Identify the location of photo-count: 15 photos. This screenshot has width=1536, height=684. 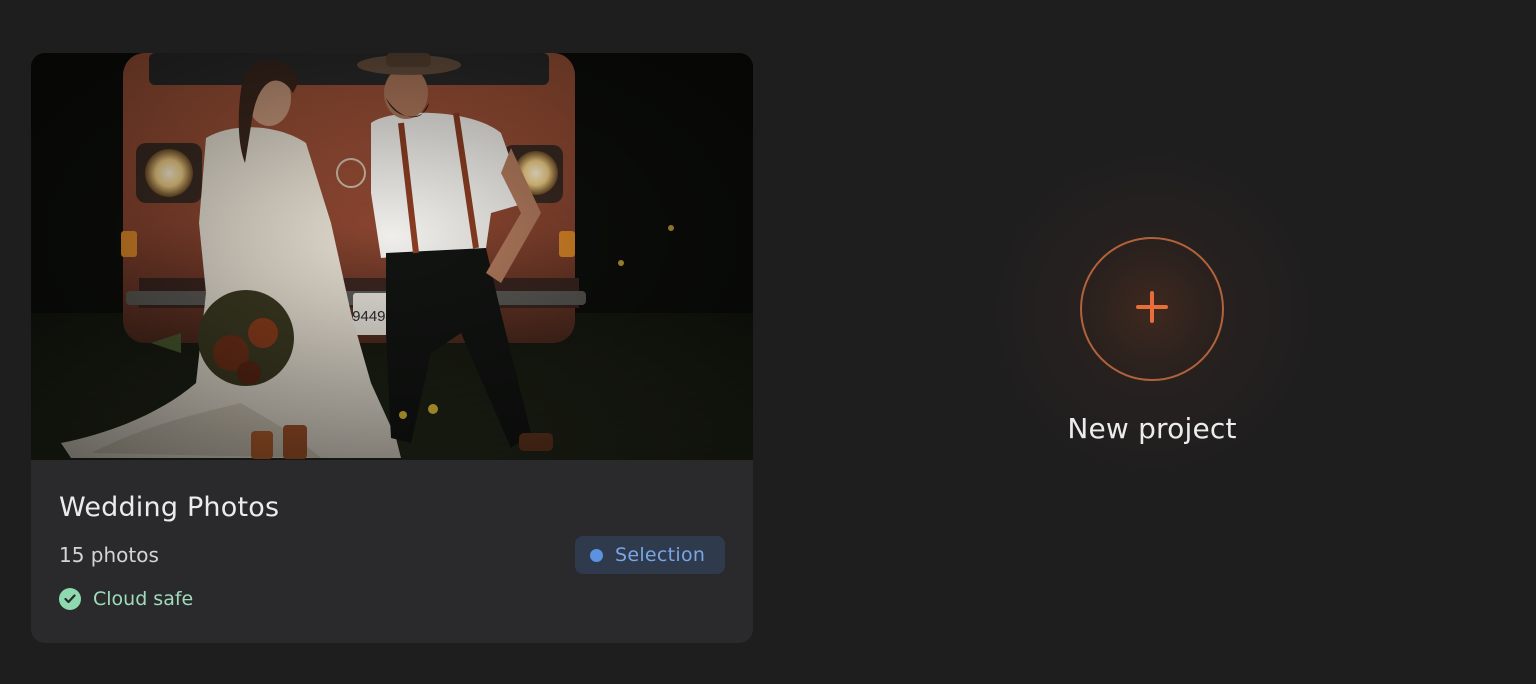
(109, 555).